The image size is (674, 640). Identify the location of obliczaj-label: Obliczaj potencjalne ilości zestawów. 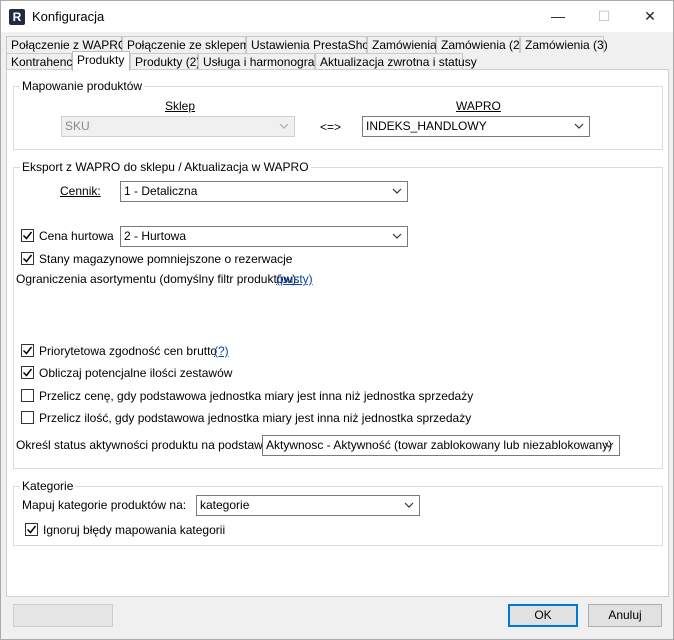
(136, 373).